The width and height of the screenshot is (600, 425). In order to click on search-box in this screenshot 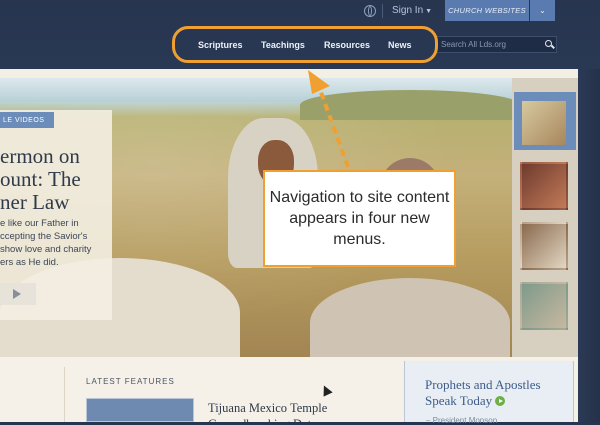, I will do `click(496, 44)`.